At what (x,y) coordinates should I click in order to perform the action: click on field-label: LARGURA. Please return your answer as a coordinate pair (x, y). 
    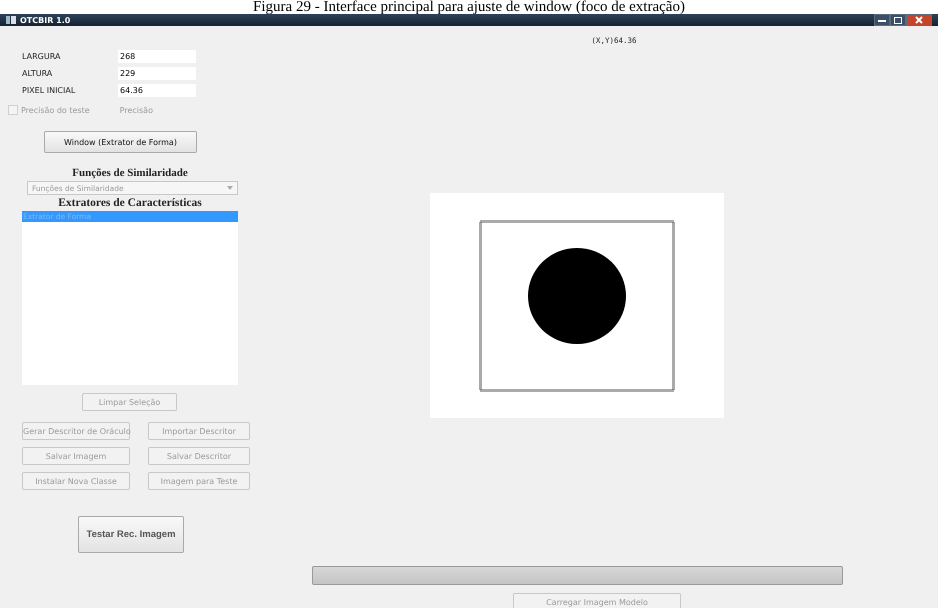
    Looking at the image, I should click on (42, 56).